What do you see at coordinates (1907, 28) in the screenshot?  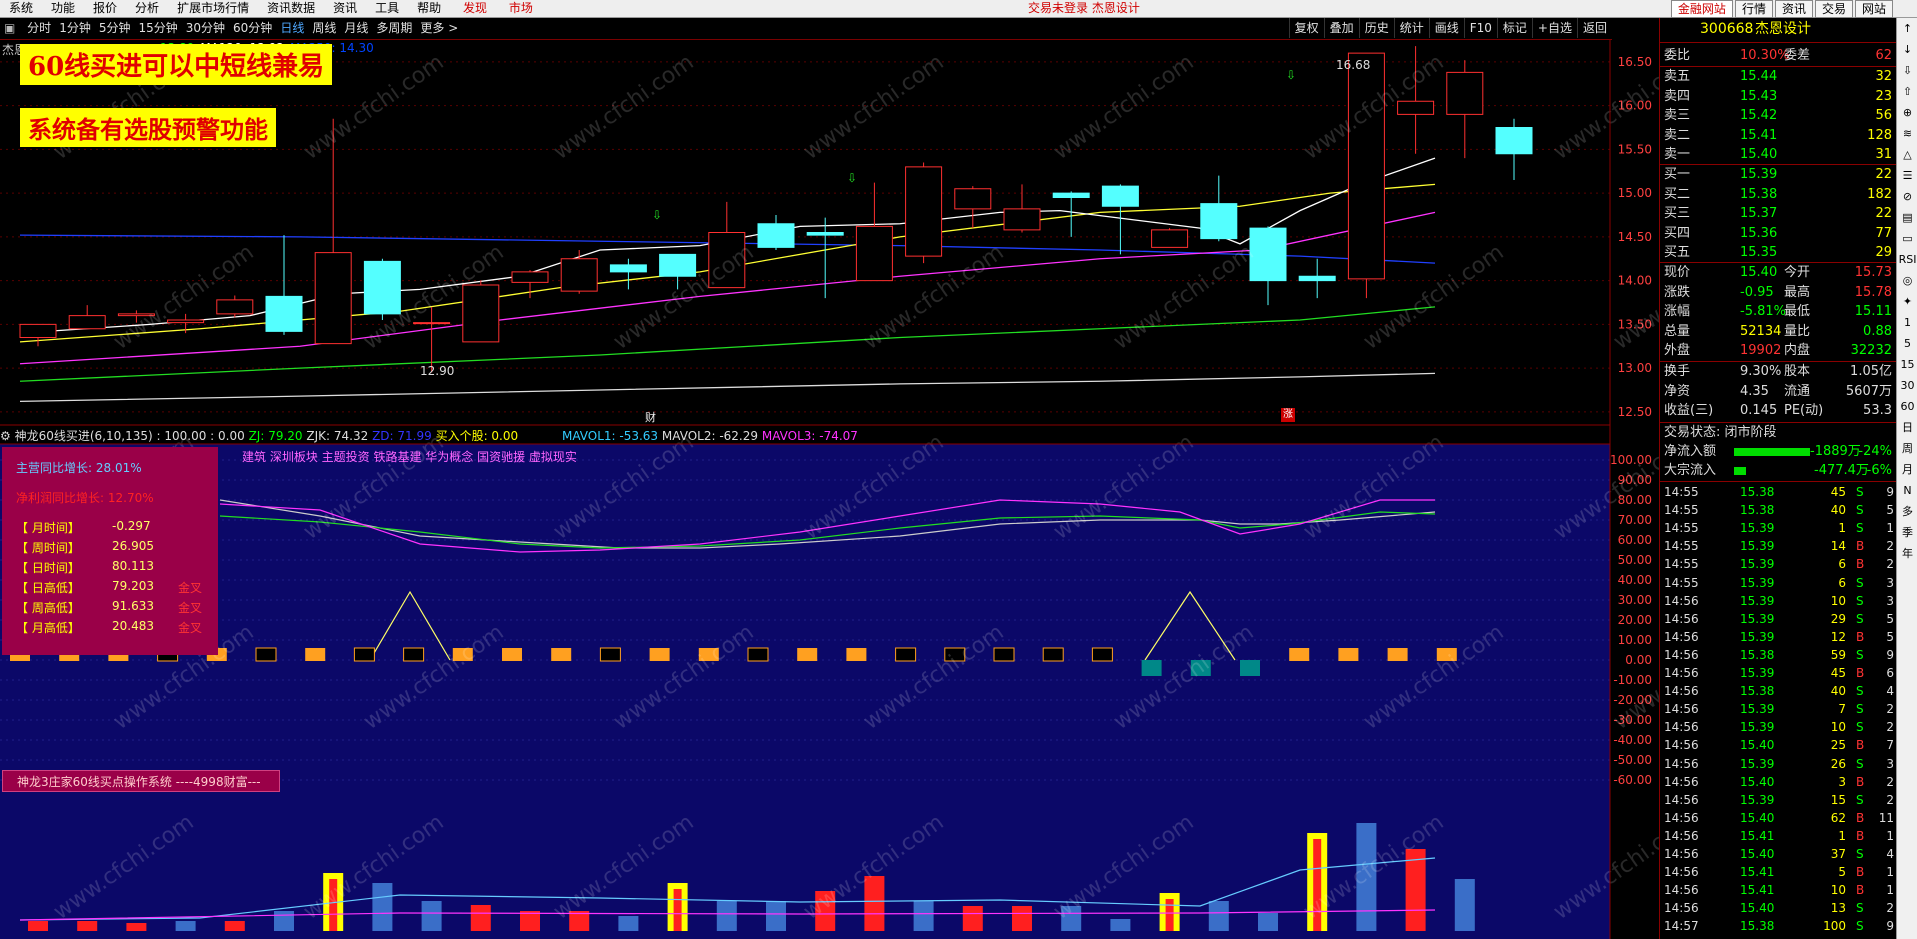 I see `sidebar-tool-icon: ↑` at bounding box center [1907, 28].